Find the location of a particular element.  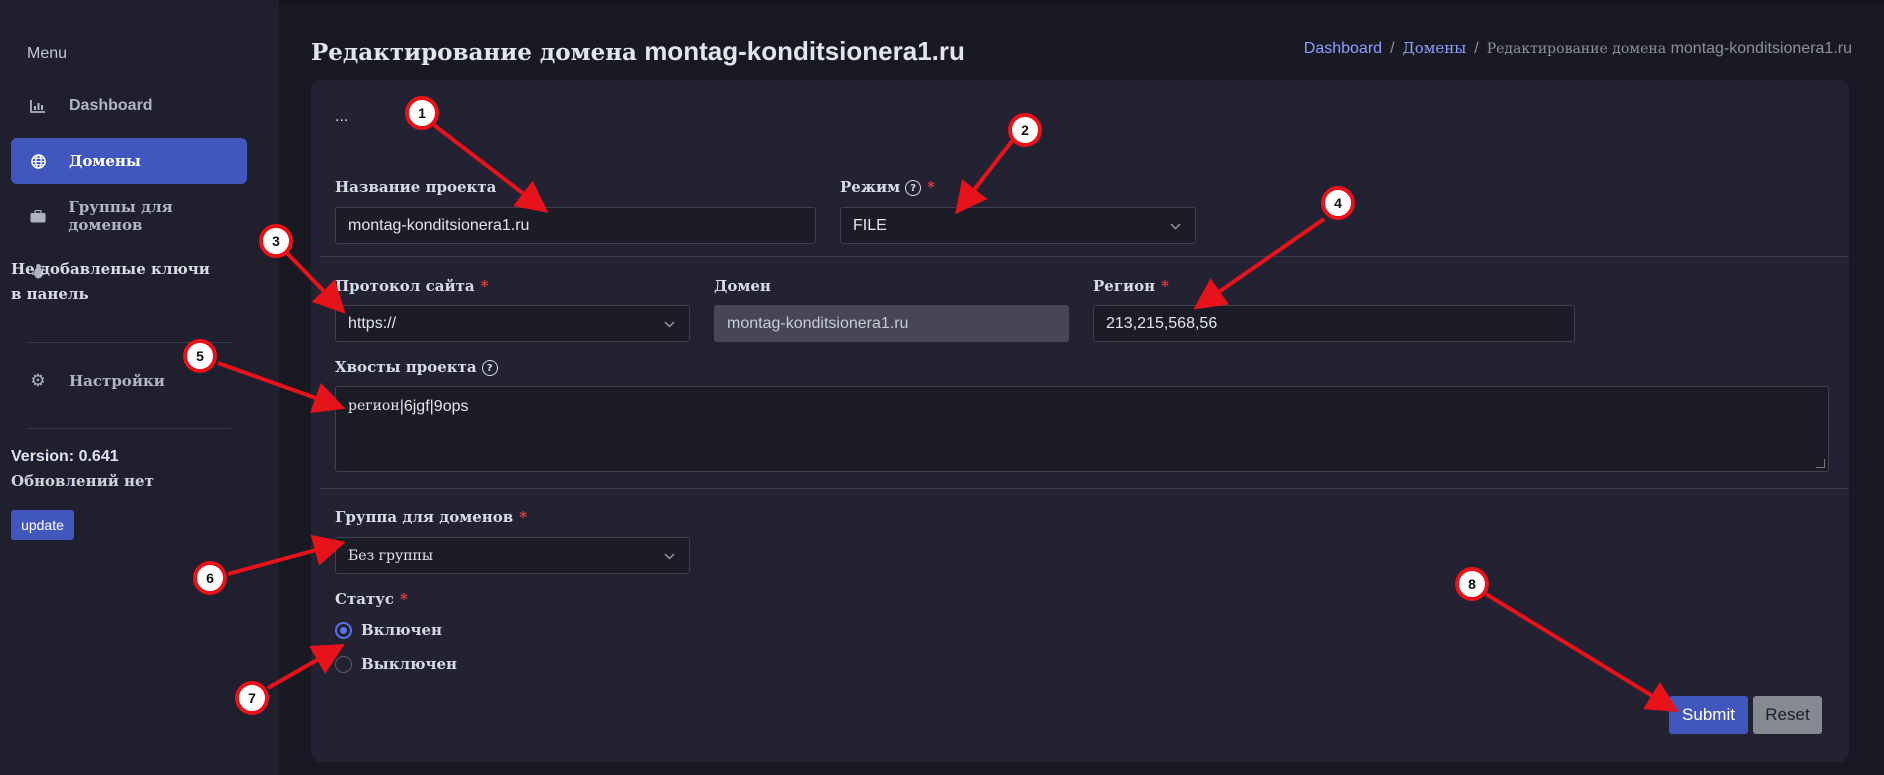

svg-text: 8 is located at coordinates (1472, 584).